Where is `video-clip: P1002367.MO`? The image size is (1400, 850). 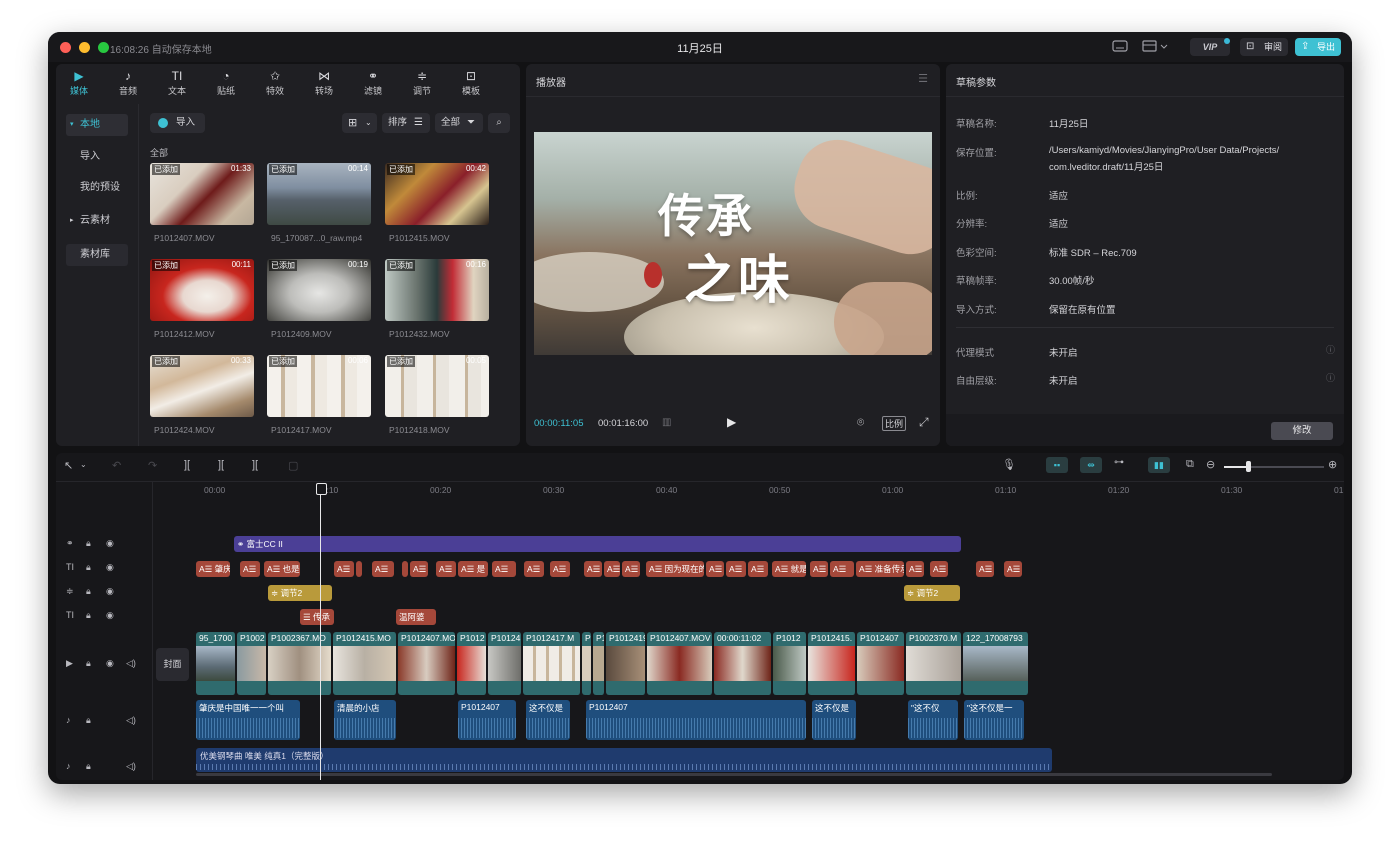
video-clip: P1002367.MO is located at coordinates (300, 663).